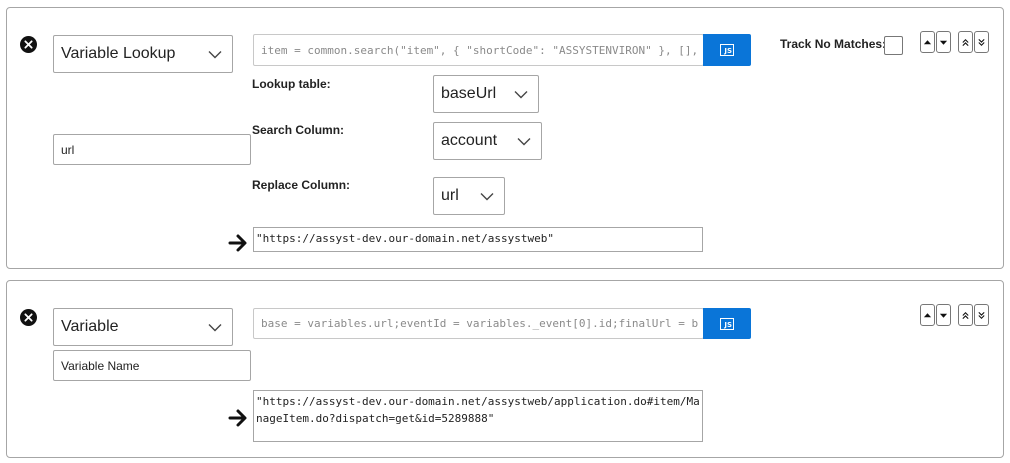 The height and width of the screenshot is (463, 1010). Describe the element at coordinates (469, 140) in the screenshot. I see `search-column-value: account` at that location.